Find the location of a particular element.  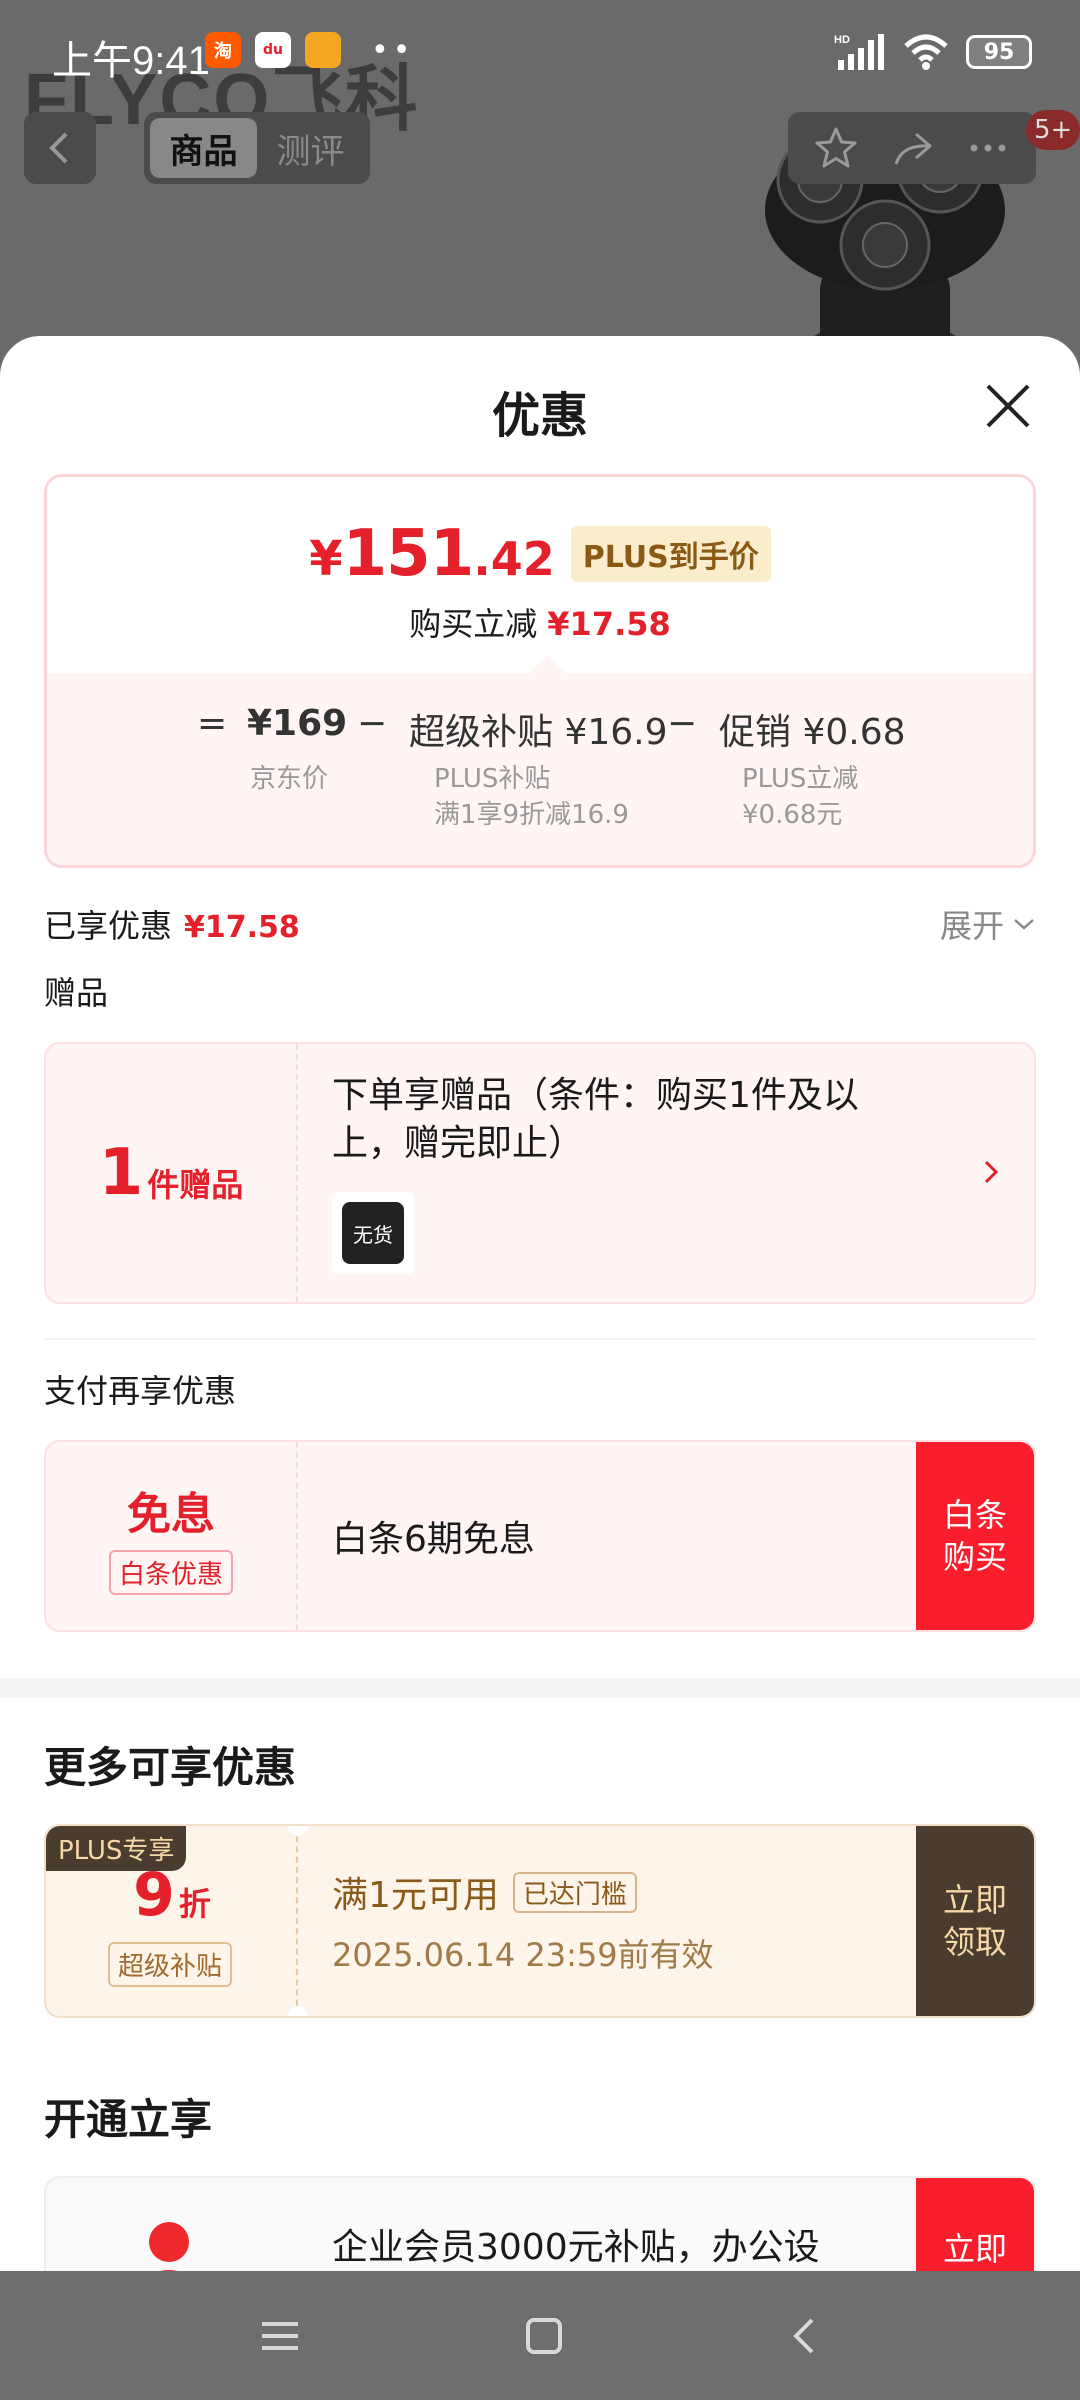

gift-card: 1 件赠品 下单享赠品（条件：购买1件及以上，赠完即止） 无货 is located at coordinates (540, 1173).